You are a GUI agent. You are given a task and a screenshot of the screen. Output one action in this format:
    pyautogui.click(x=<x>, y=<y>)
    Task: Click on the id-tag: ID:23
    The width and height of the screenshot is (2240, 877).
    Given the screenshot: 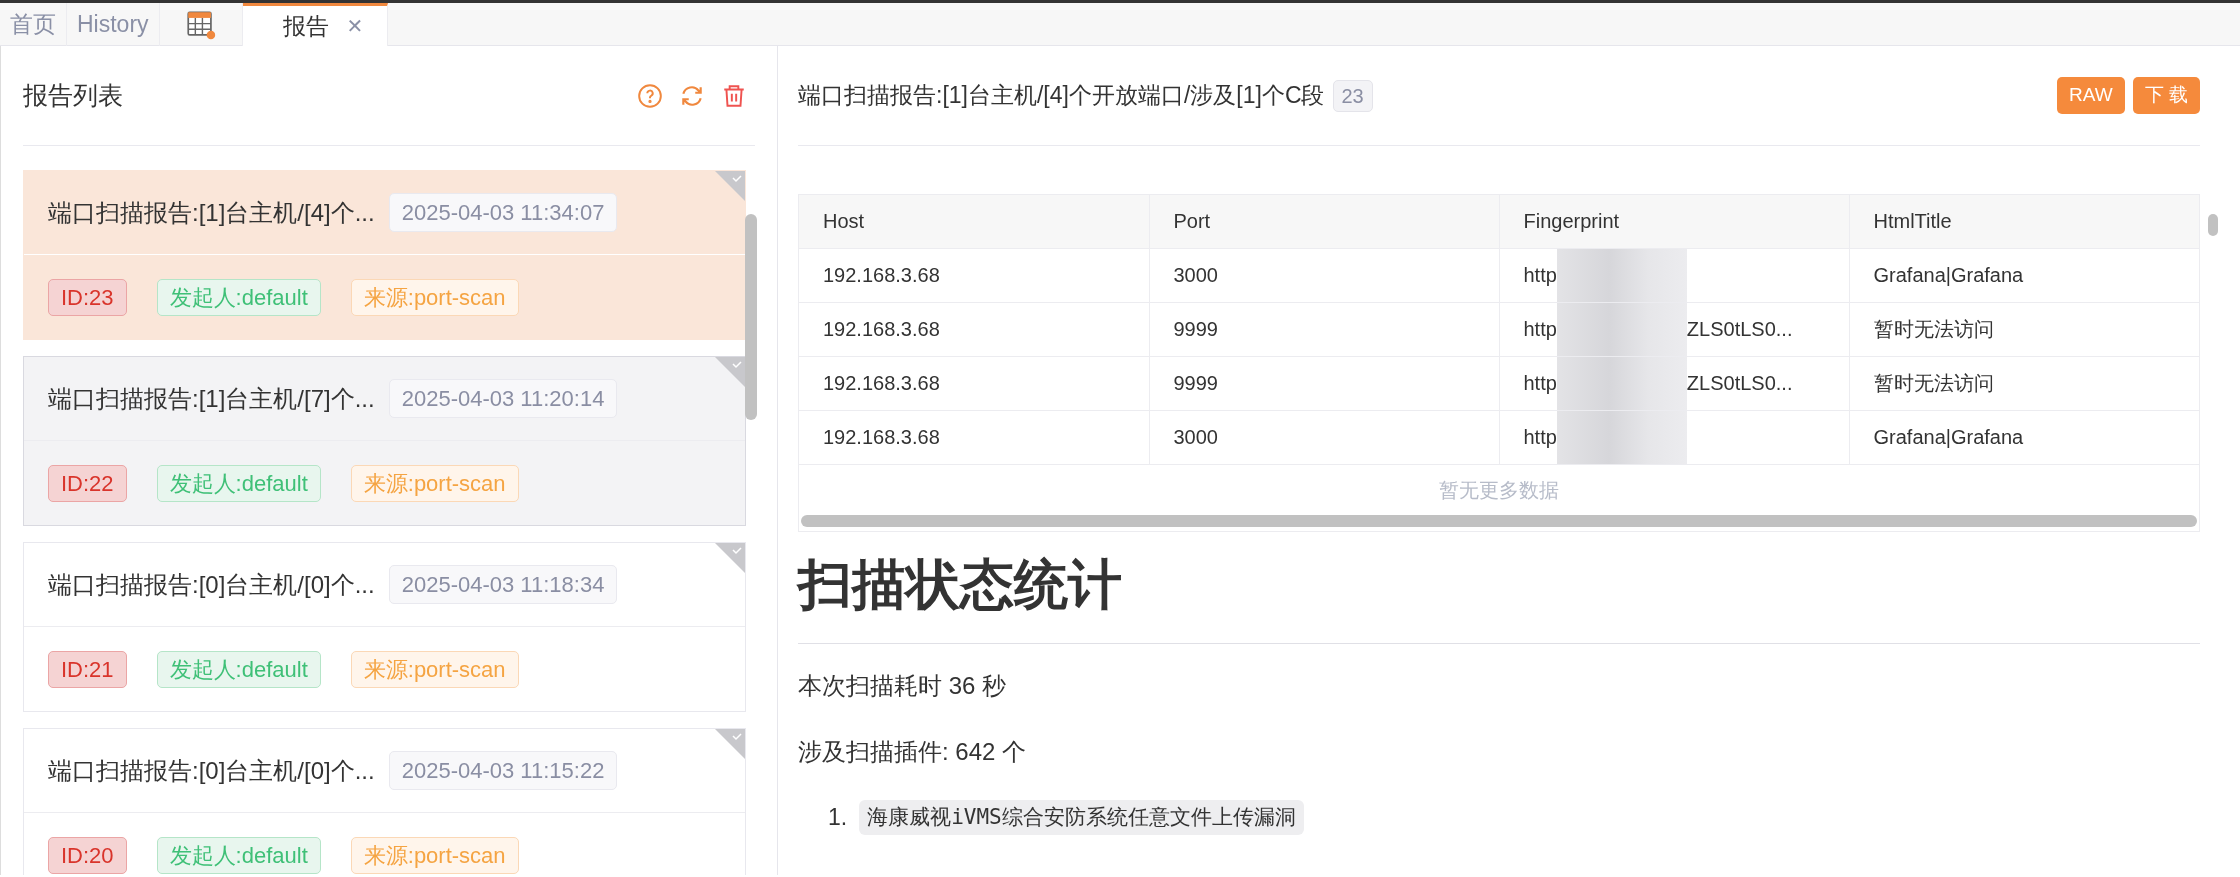 What is the action you would take?
    pyautogui.click(x=87, y=297)
    